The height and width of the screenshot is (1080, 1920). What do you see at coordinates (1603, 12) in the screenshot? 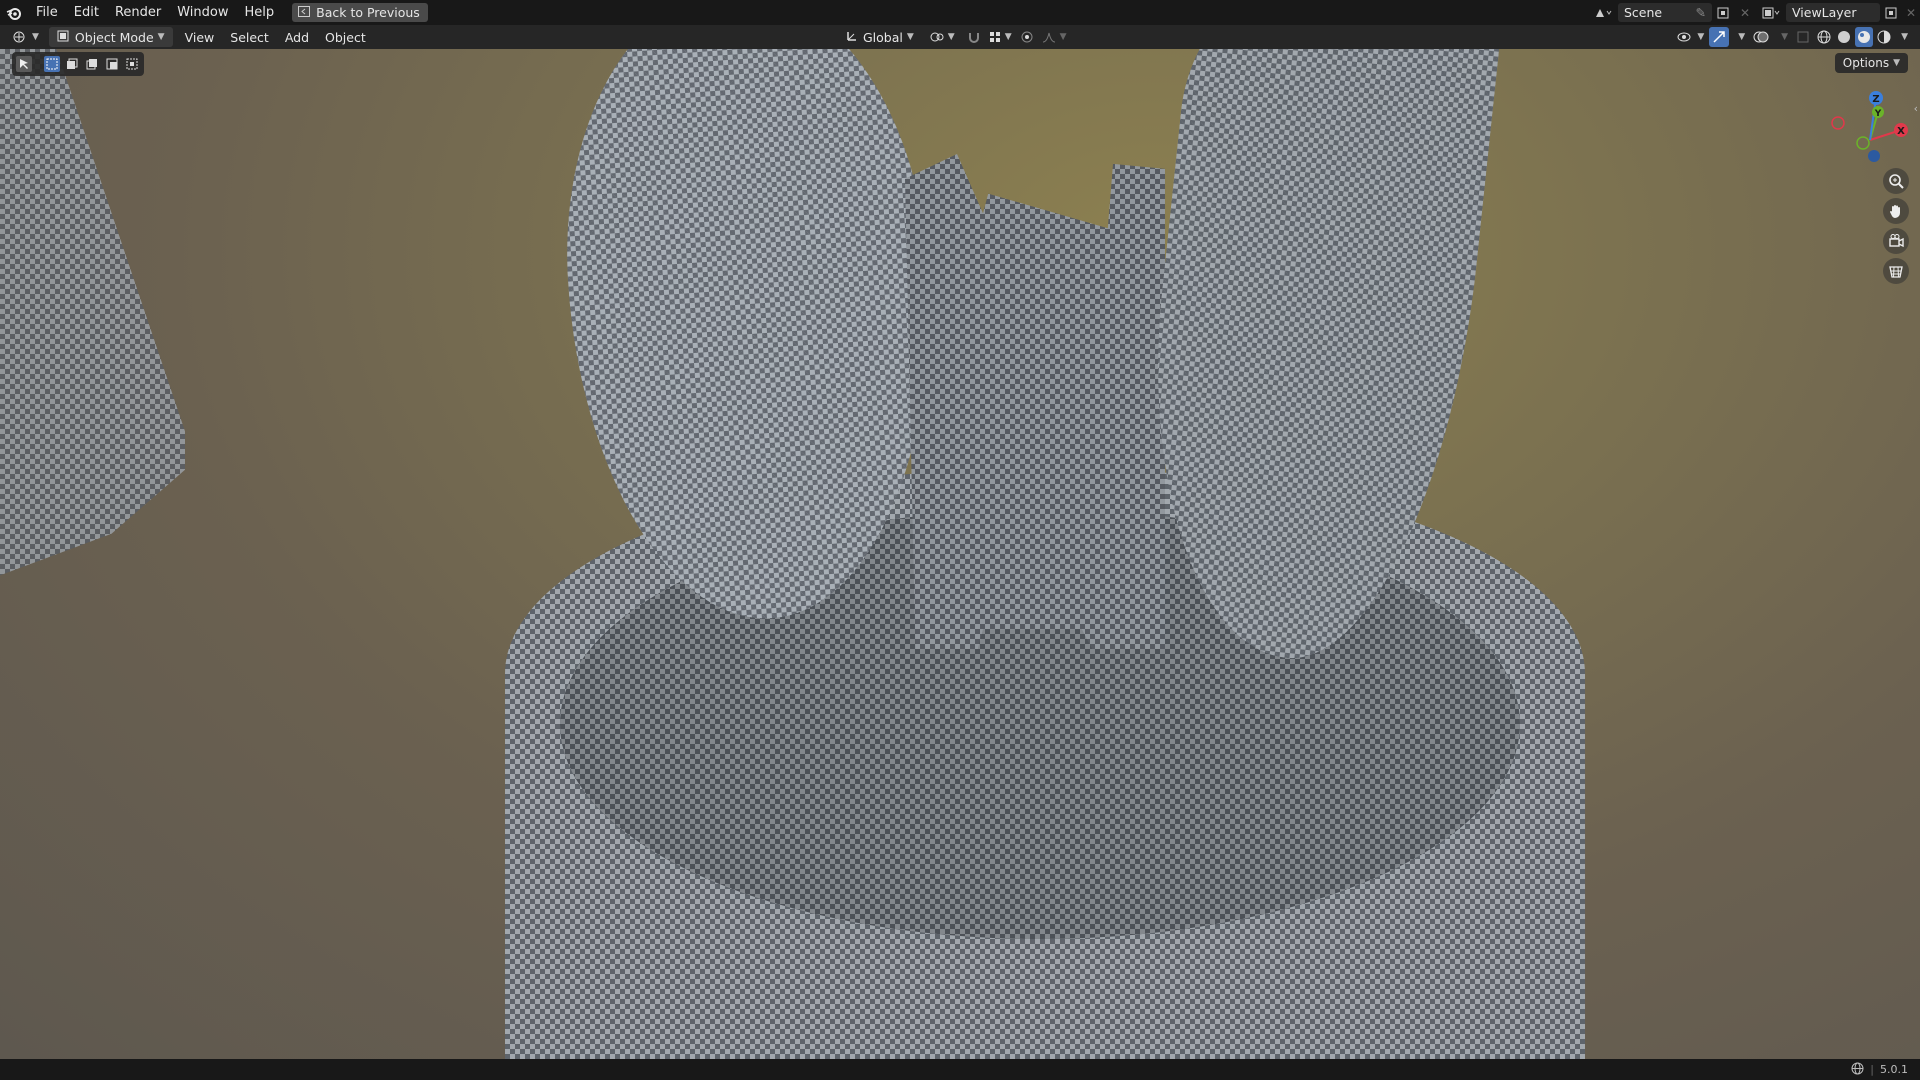
I see `scene-browse-icon` at bounding box center [1603, 12].